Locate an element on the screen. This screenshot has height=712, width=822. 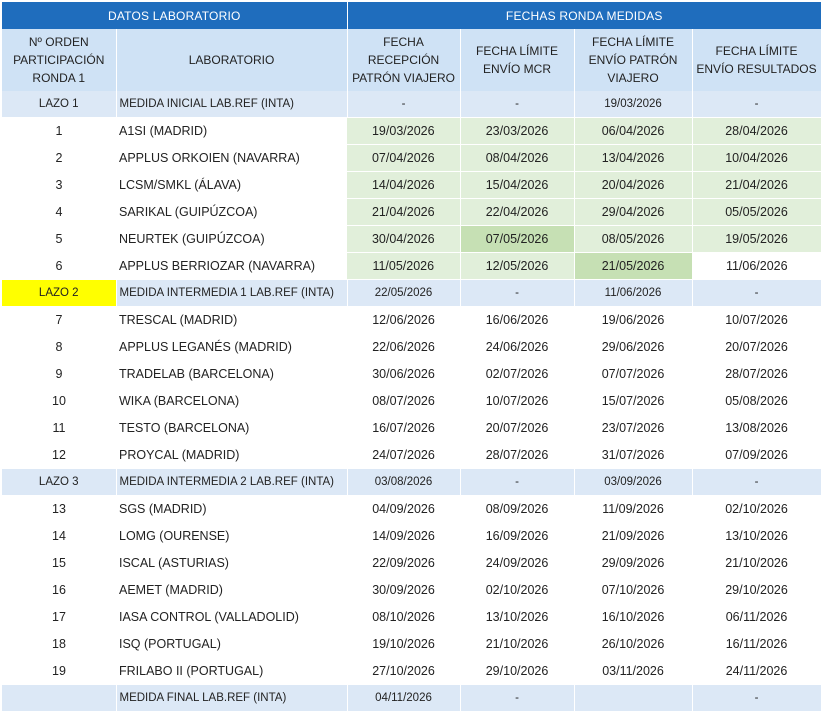
cell-order: 19 is located at coordinates (59, 671).